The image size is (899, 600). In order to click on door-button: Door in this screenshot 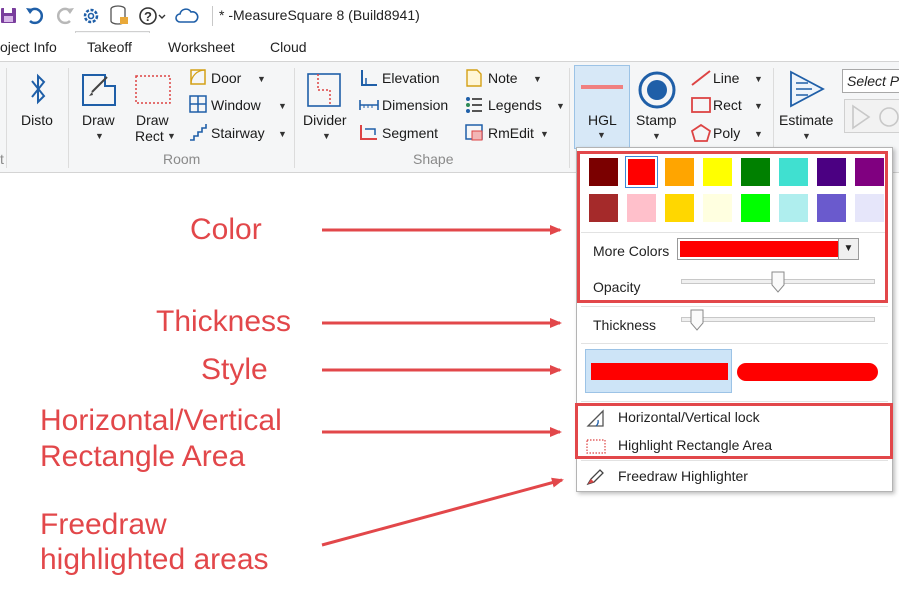, I will do `click(226, 78)`.